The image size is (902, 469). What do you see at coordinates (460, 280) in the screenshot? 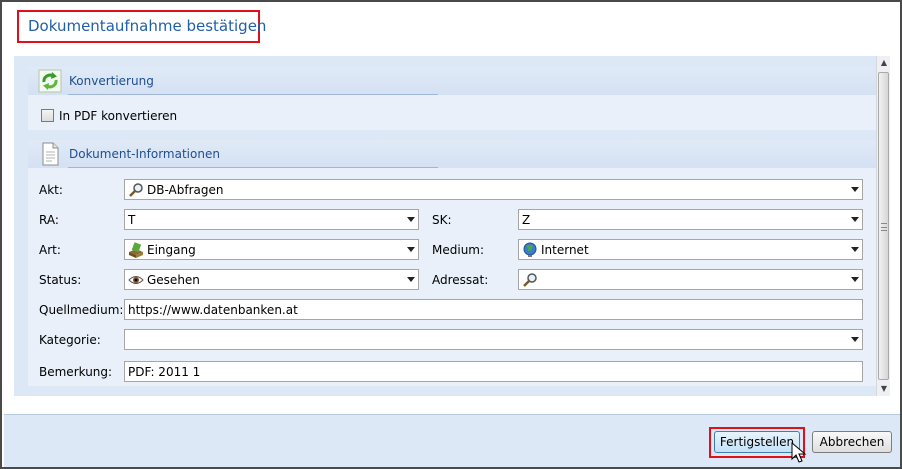
I see `adressat-label: Adressat:` at bounding box center [460, 280].